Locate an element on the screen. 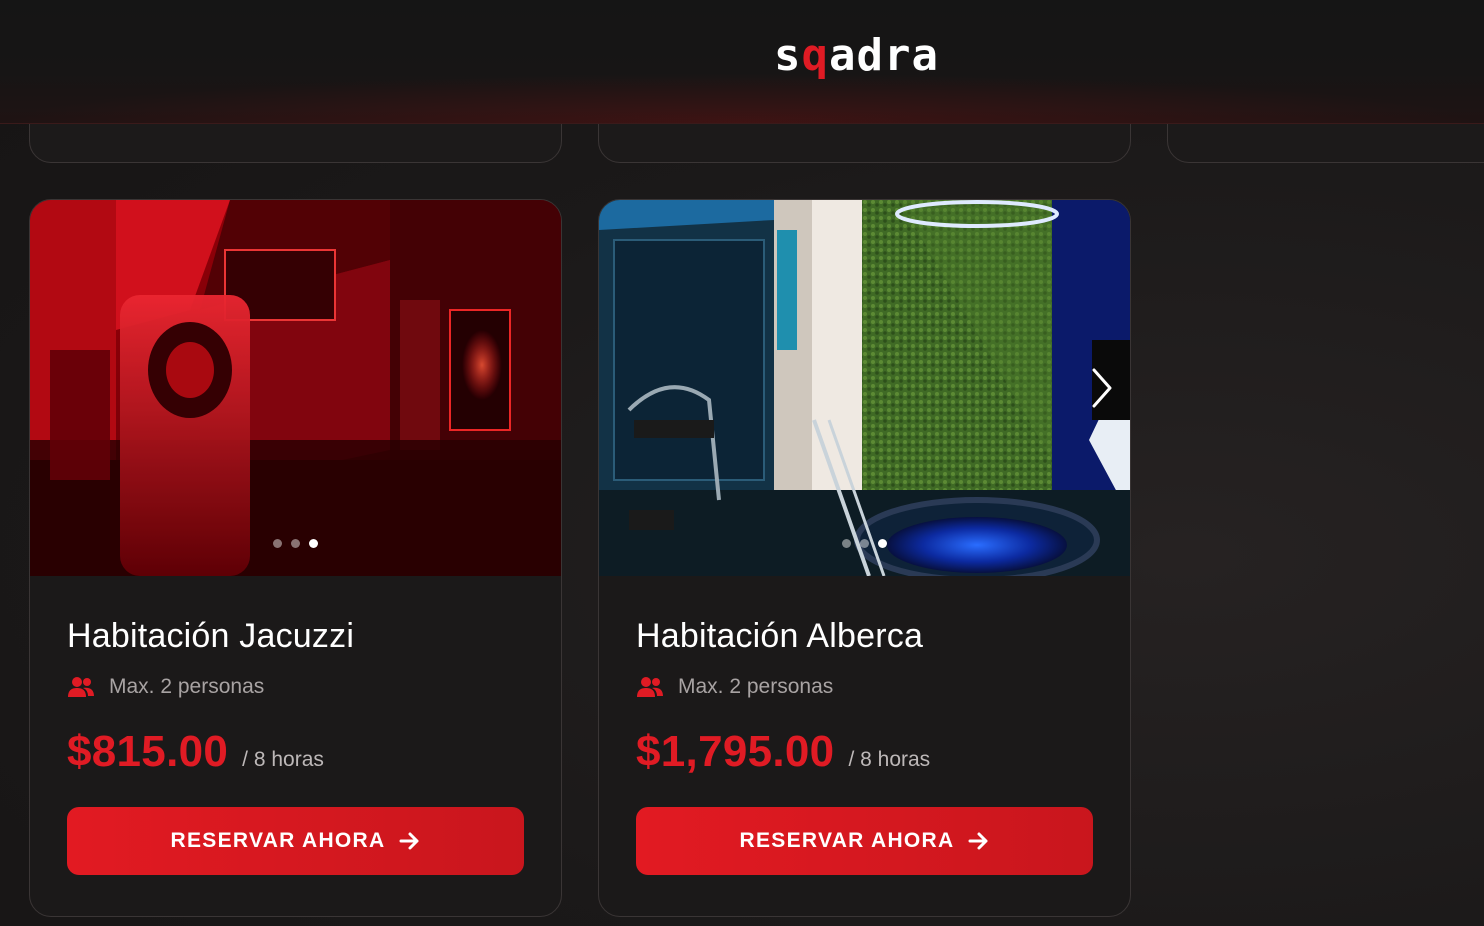 This screenshot has height=926, width=1484. room-price: $1,795.00 is located at coordinates (735, 751).